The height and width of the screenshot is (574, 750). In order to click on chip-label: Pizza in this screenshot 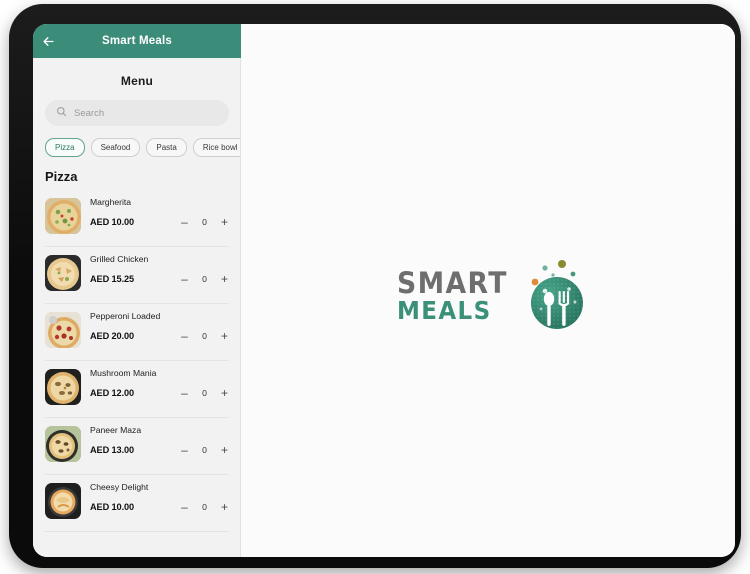, I will do `click(65, 147)`.